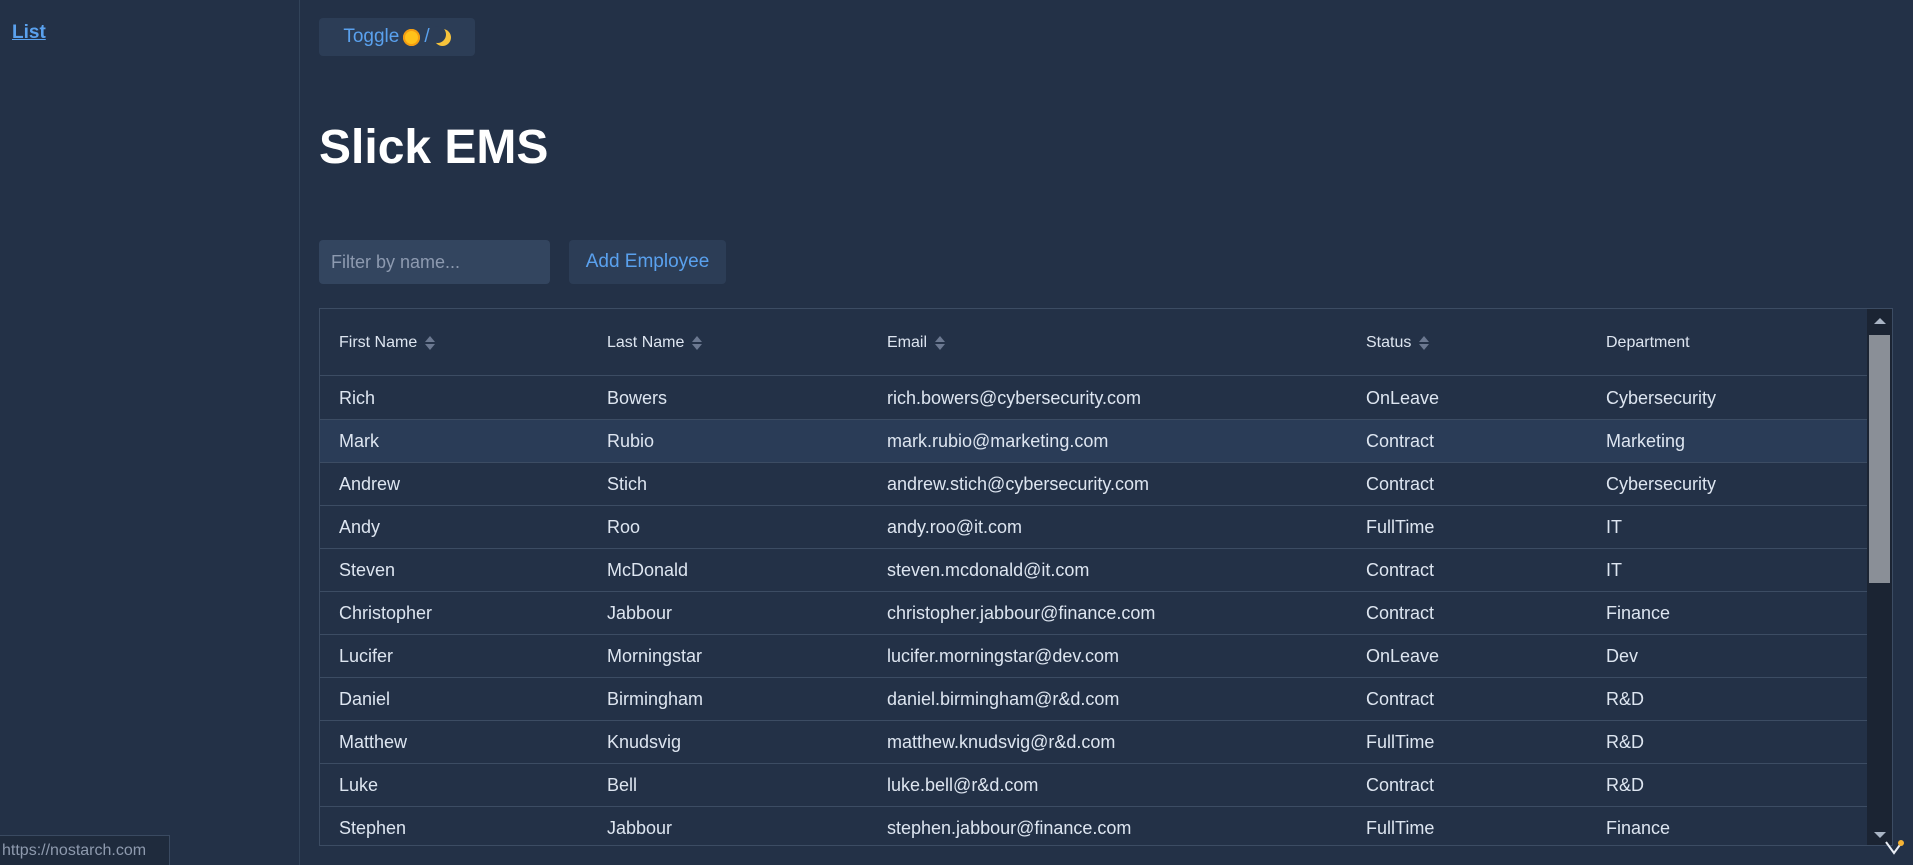 The width and height of the screenshot is (1913, 865). Describe the element at coordinates (1879, 321) in the screenshot. I see `scroll-up-arrow-icon` at that location.